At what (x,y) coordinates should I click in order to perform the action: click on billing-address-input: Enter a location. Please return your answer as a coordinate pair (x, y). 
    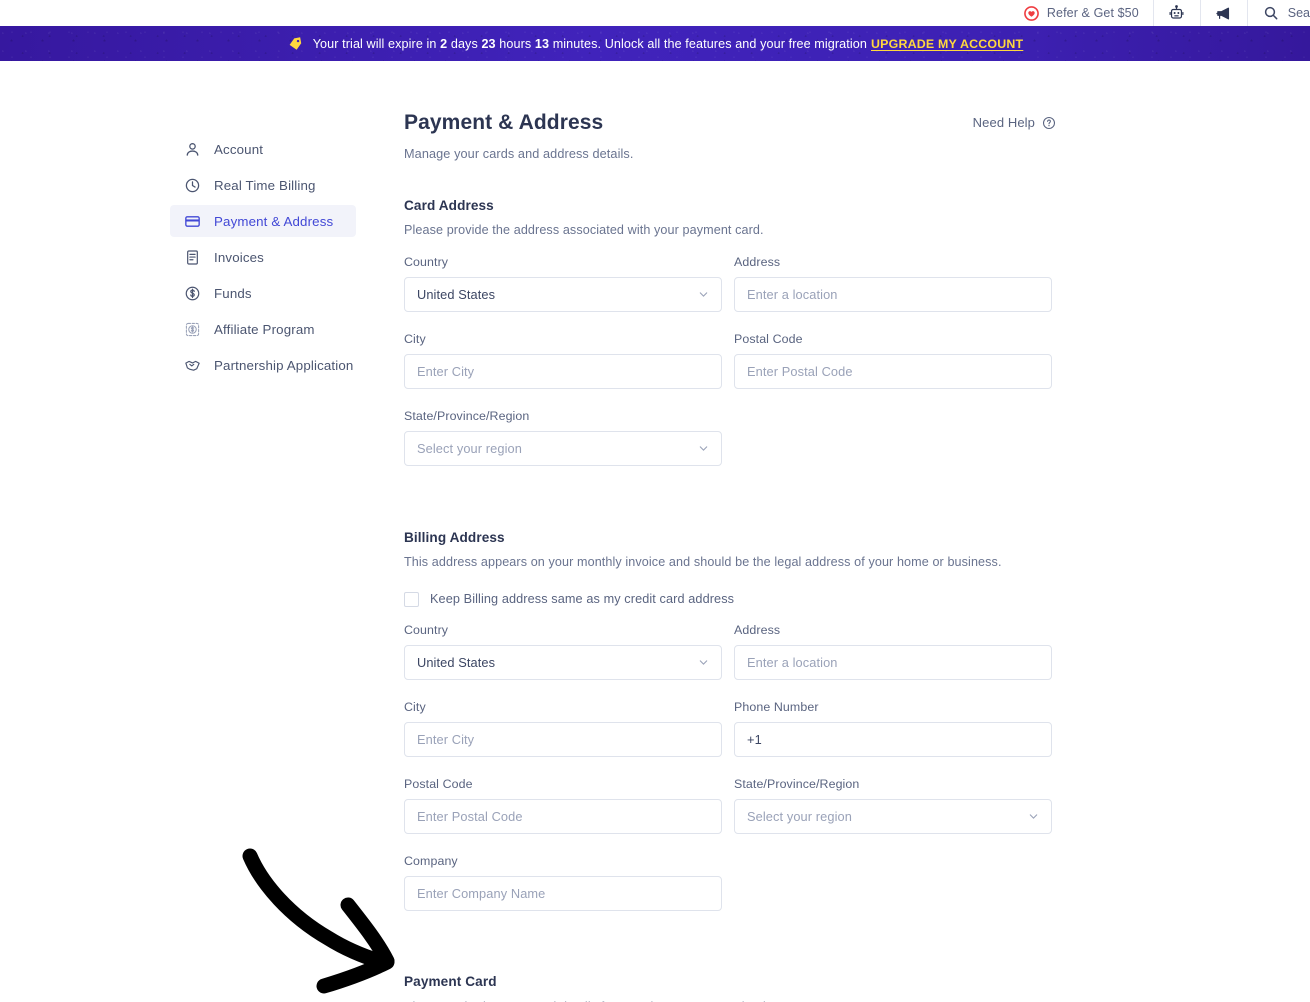
    Looking at the image, I should click on (893, 662).